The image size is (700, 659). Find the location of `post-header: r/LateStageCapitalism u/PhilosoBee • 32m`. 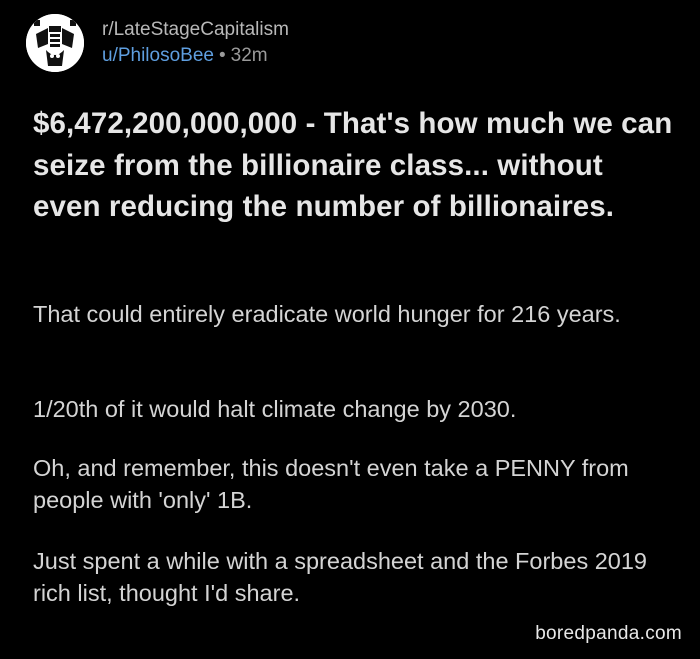

post-header: r/LateStageCapitalism u/PhilosoBee • 32m is located at coordinates (157, 43).